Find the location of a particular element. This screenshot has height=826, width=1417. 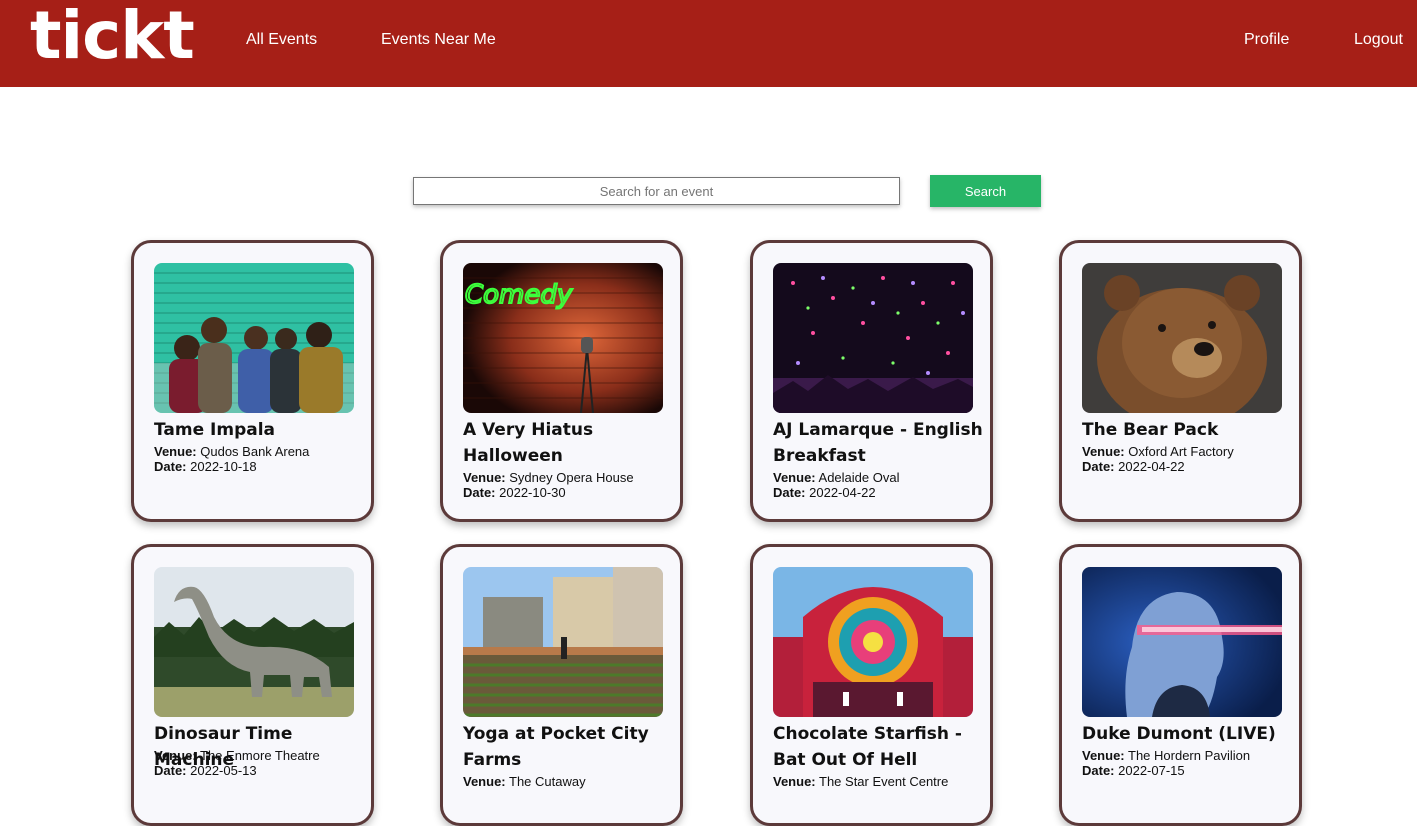

event-meta: Venue: Qudos Bank Arena Date: 2022-10-18 is located at coordinates (231, 459).